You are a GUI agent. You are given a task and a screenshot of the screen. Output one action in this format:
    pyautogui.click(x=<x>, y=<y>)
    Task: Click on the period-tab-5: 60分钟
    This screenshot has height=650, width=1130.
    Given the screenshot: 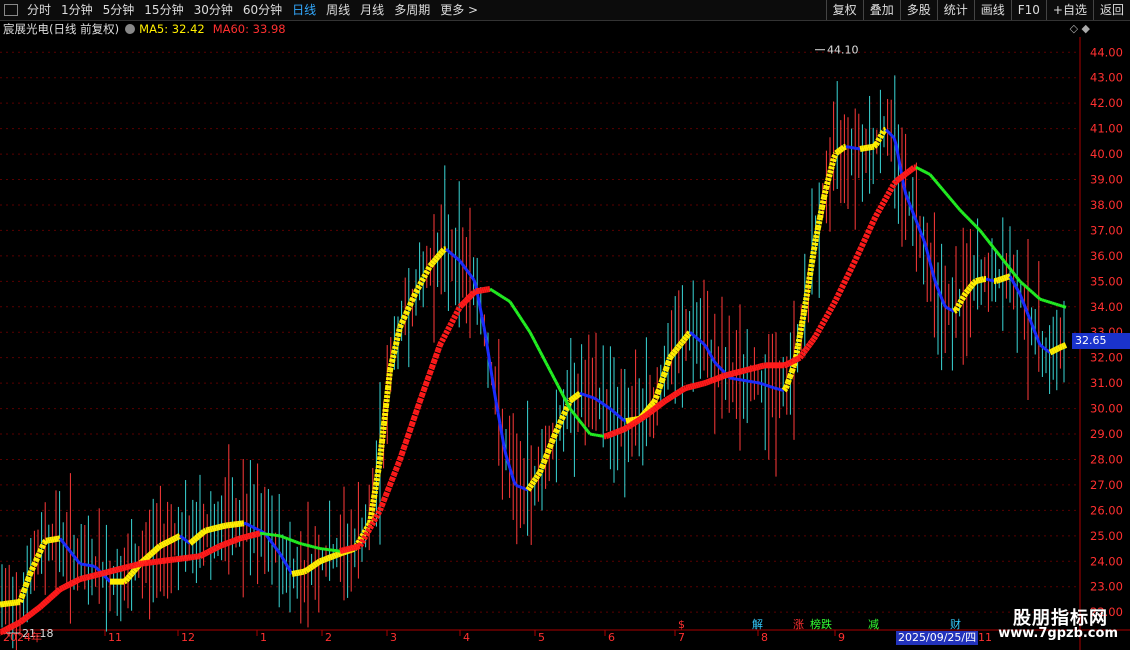 What is the action you would take?
    pyautogui.click(x=262, y=10)
    